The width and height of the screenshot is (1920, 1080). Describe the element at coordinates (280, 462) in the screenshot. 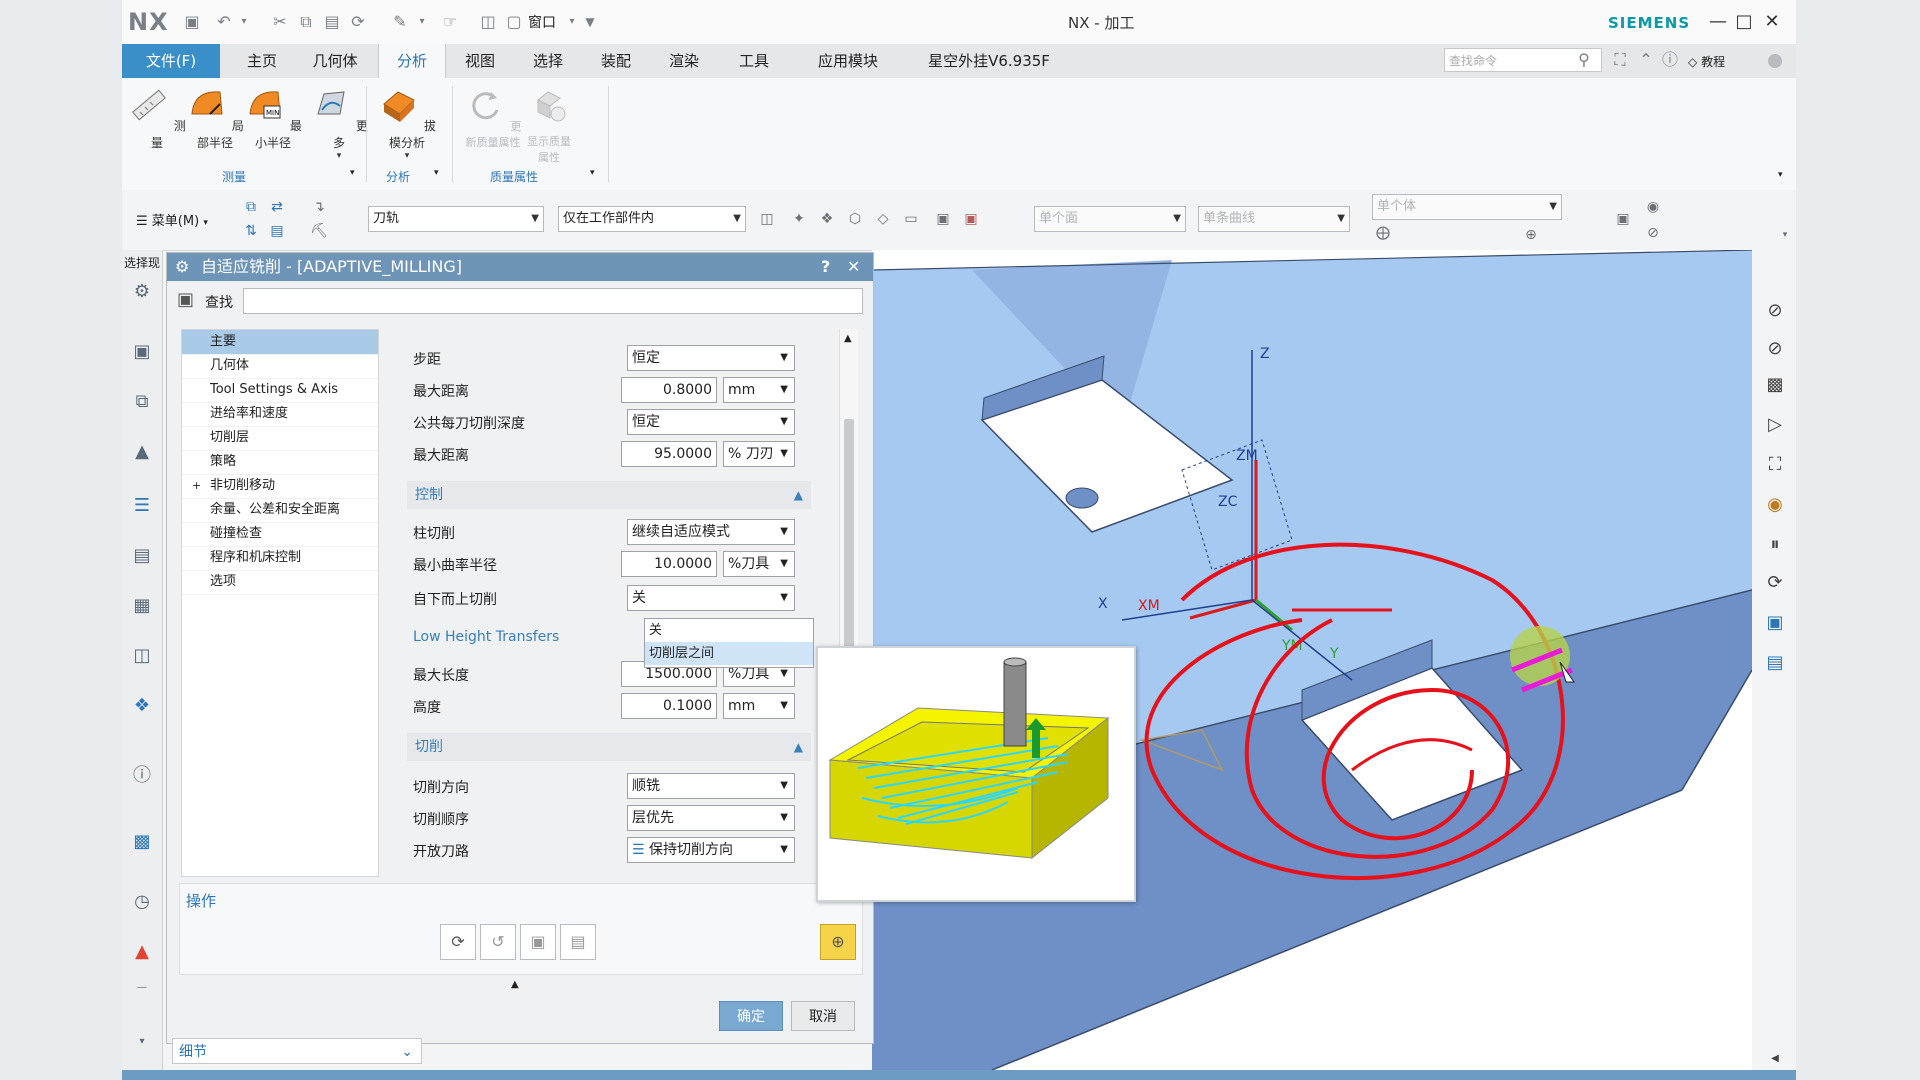

I see `tree-item-strategy: 策略` at that location.